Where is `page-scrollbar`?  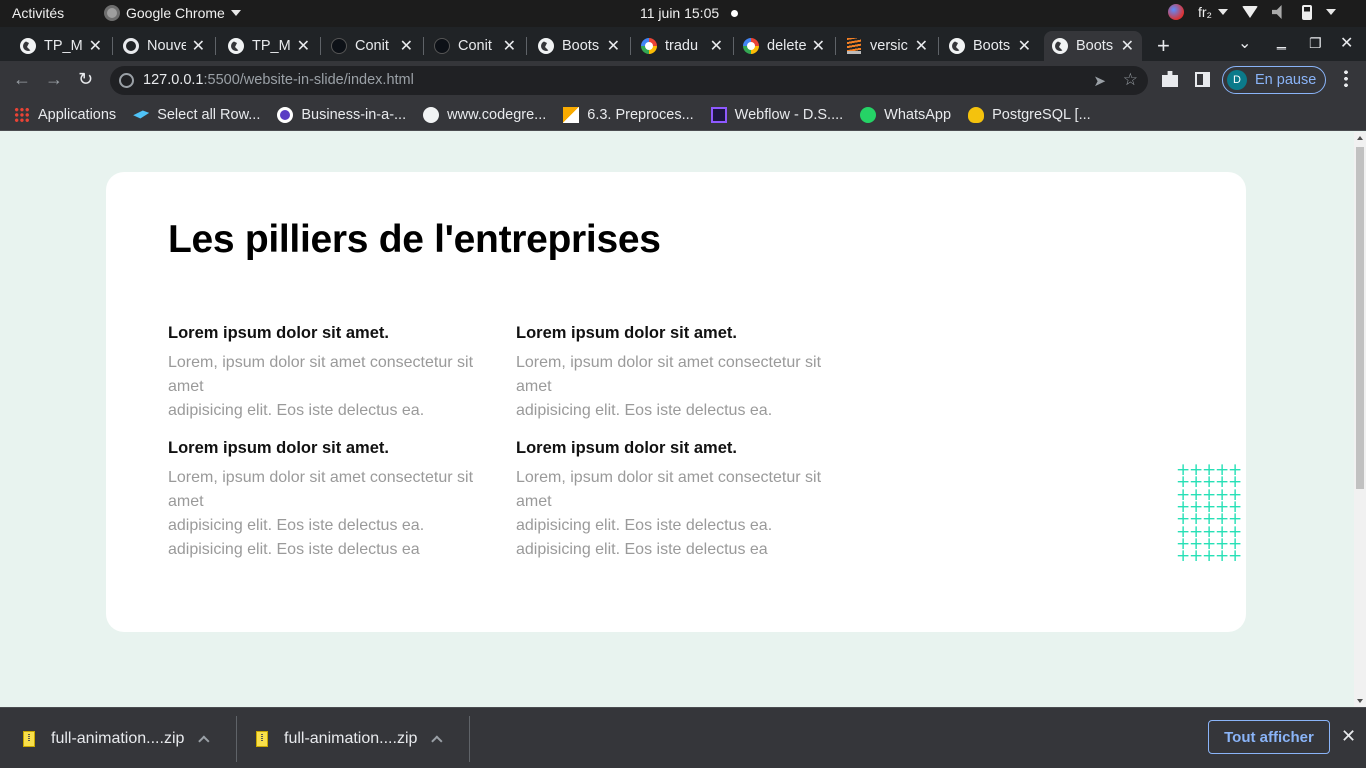 page-scrollbar is located at coordinates (1360, 419).